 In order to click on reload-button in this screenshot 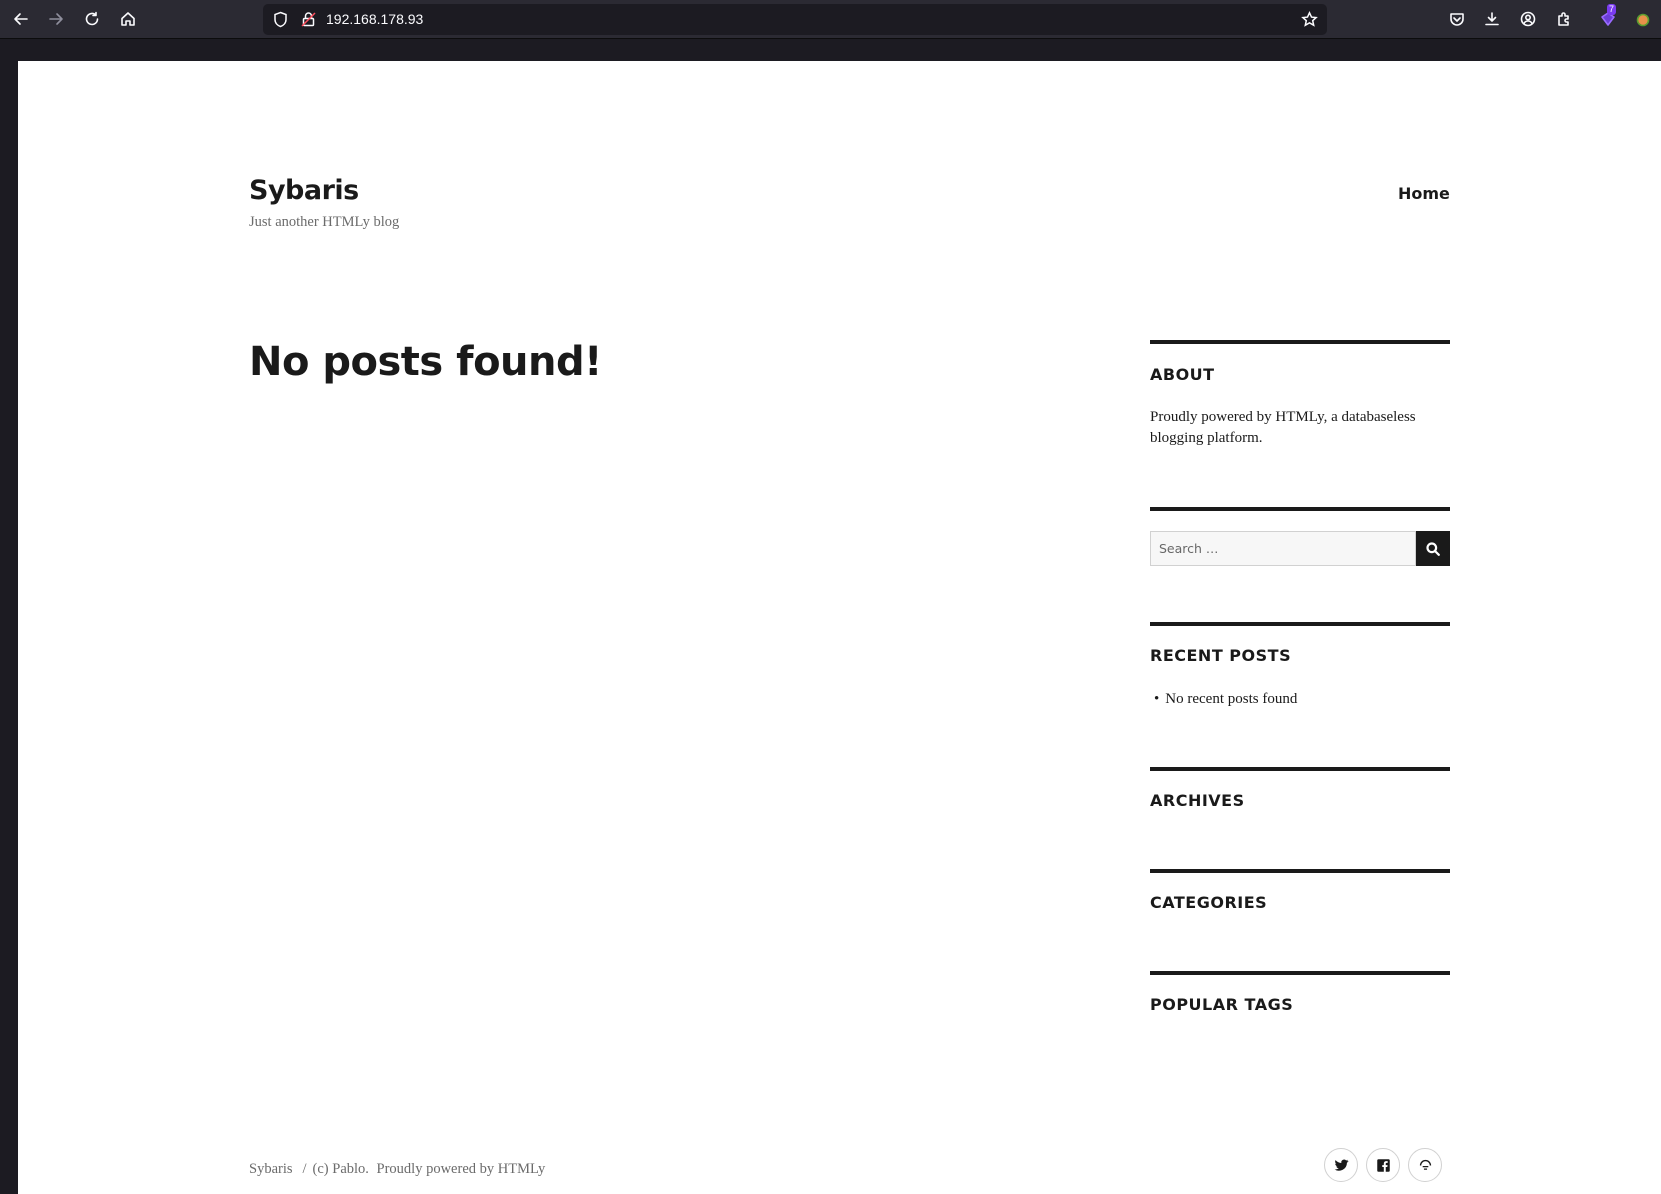, I will do `click(92, 19)`.